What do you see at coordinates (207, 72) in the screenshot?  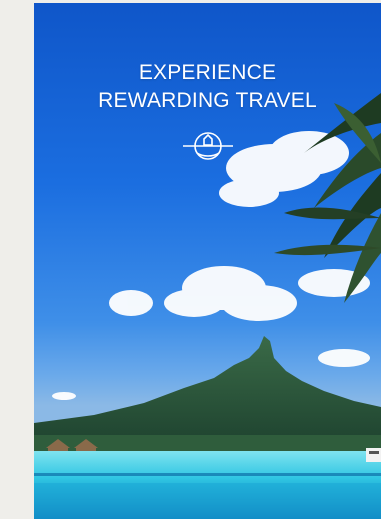 I see `headline-line-1: EXPERIENCE` at bounding box center [207, 72].